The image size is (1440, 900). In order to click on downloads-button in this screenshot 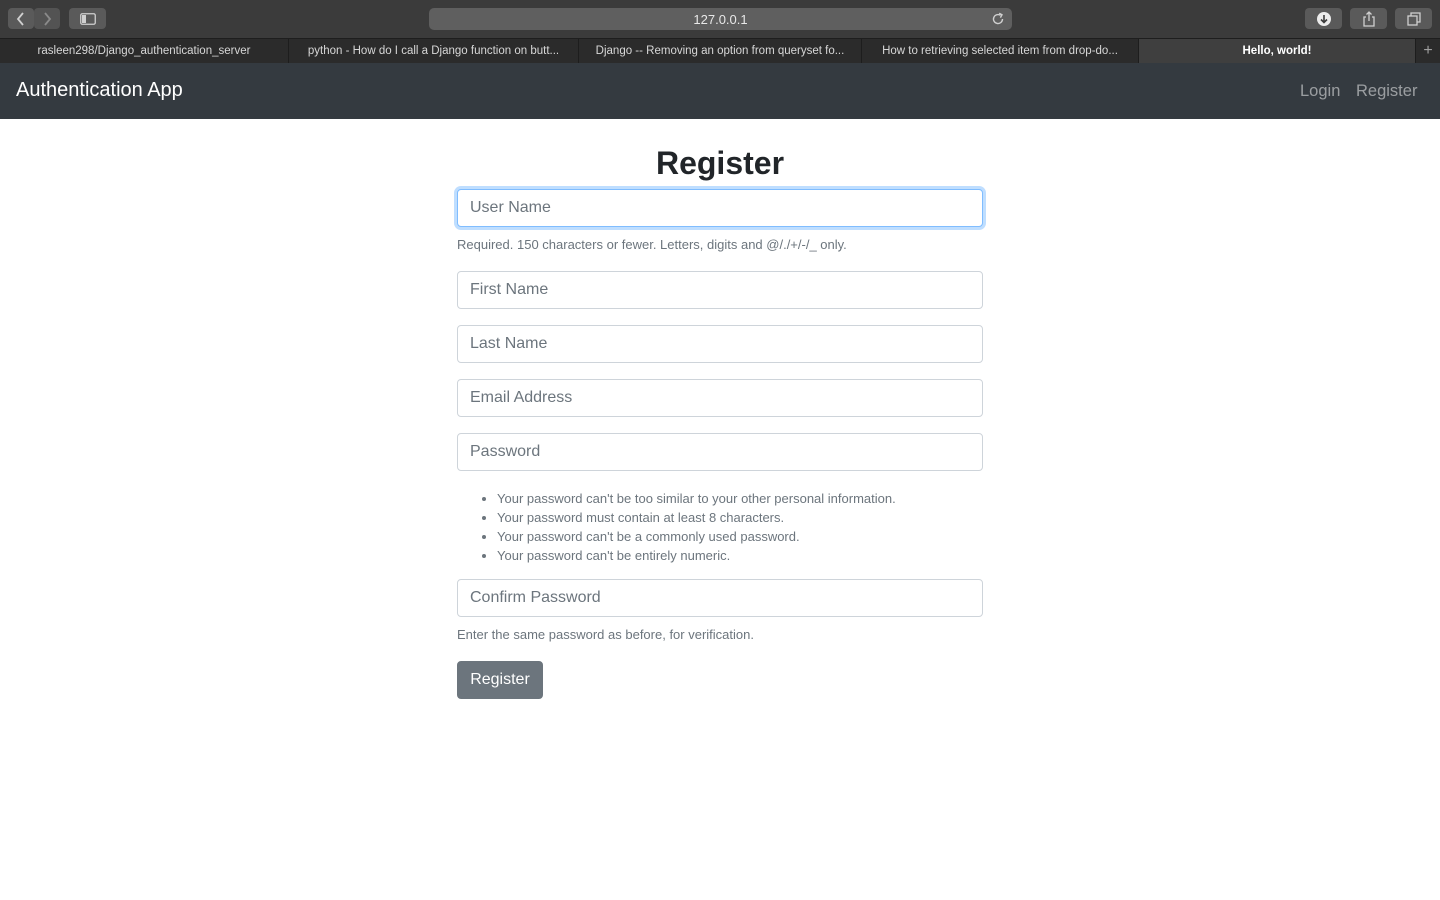, I will do `click(1323, 18)`.